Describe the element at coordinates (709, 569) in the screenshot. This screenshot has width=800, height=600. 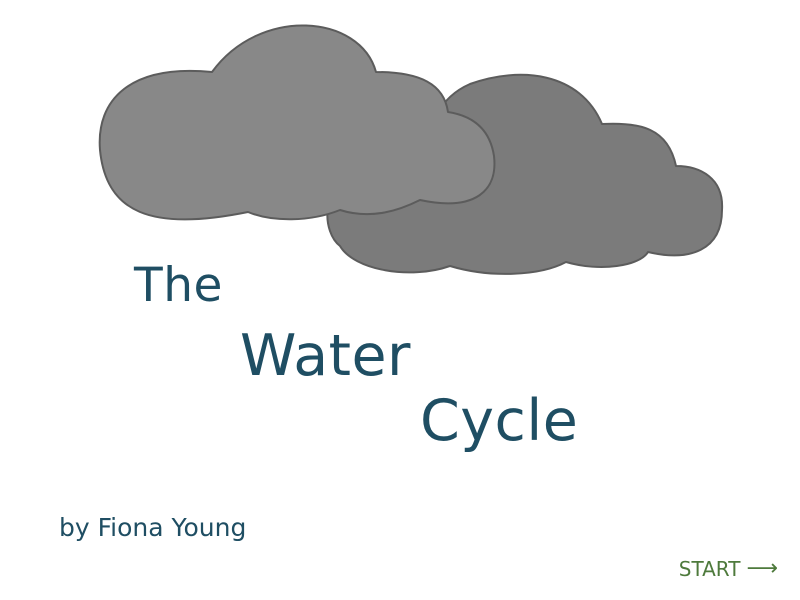
I see `start-button-label: START` at that location.